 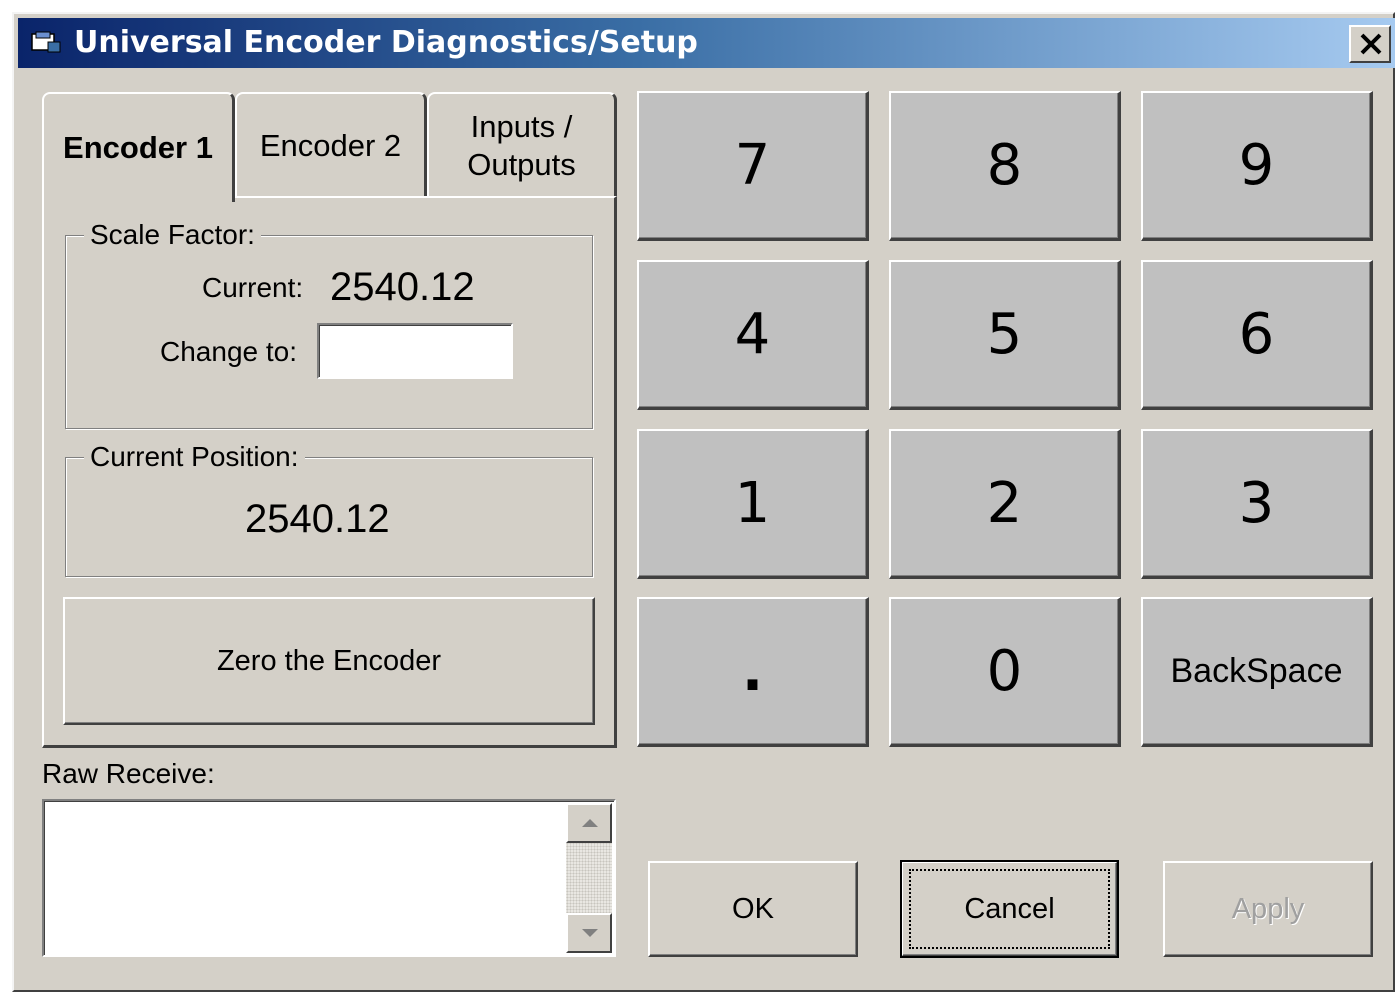 I want to click on current-label: Current:, so click(x=253, y=287).